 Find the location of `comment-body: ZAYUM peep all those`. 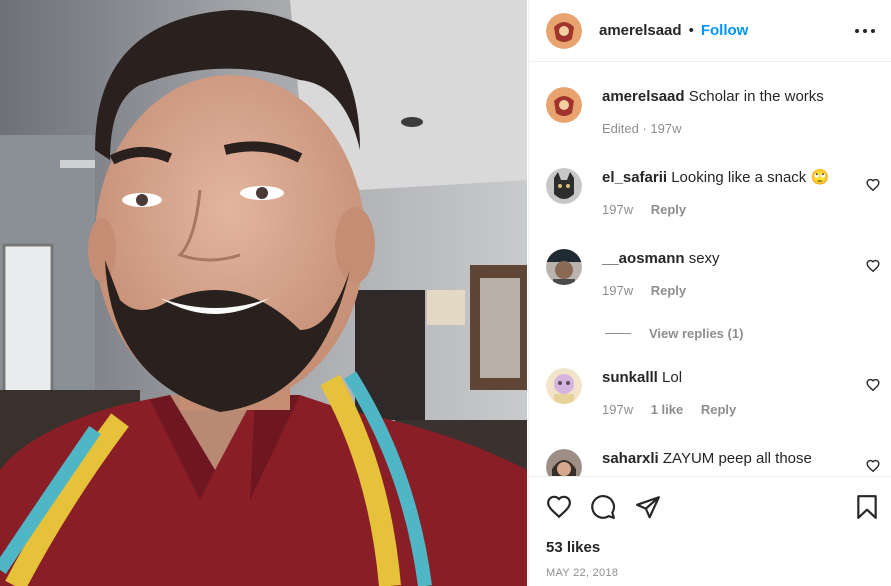

comment-body: ZAYUM peep all those is located at coordinates (737, 458).